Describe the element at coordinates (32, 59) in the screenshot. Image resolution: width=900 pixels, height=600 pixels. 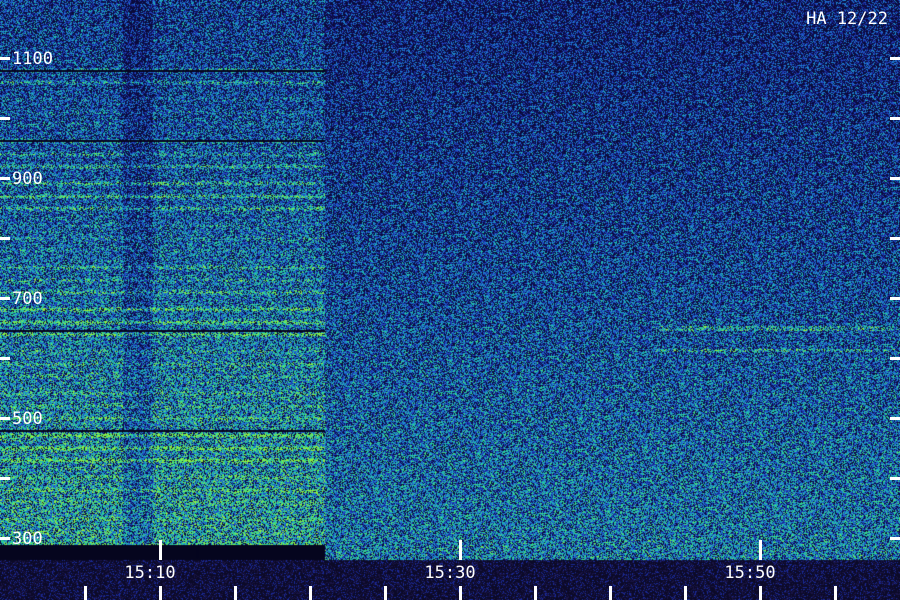
I see `y-tick-label: 1100` at that location.